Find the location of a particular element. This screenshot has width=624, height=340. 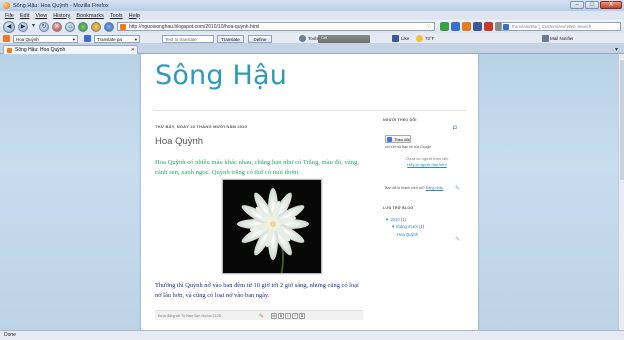

be-first-link: Hãy là người đầu tiên! is located at coordinates (427, 164).